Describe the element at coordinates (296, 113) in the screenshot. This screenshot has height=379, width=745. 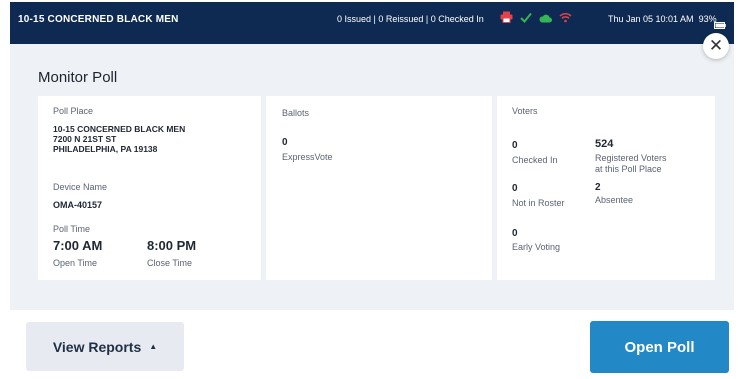
I see `ballots-label: Ballots` at that location.